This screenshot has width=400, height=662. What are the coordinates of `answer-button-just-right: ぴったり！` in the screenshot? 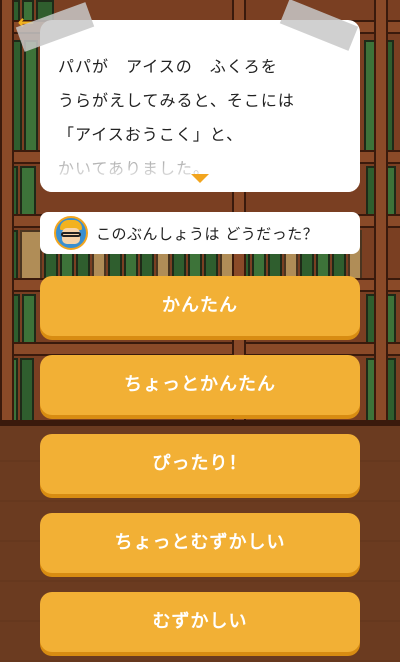 It's located at (200, 464).